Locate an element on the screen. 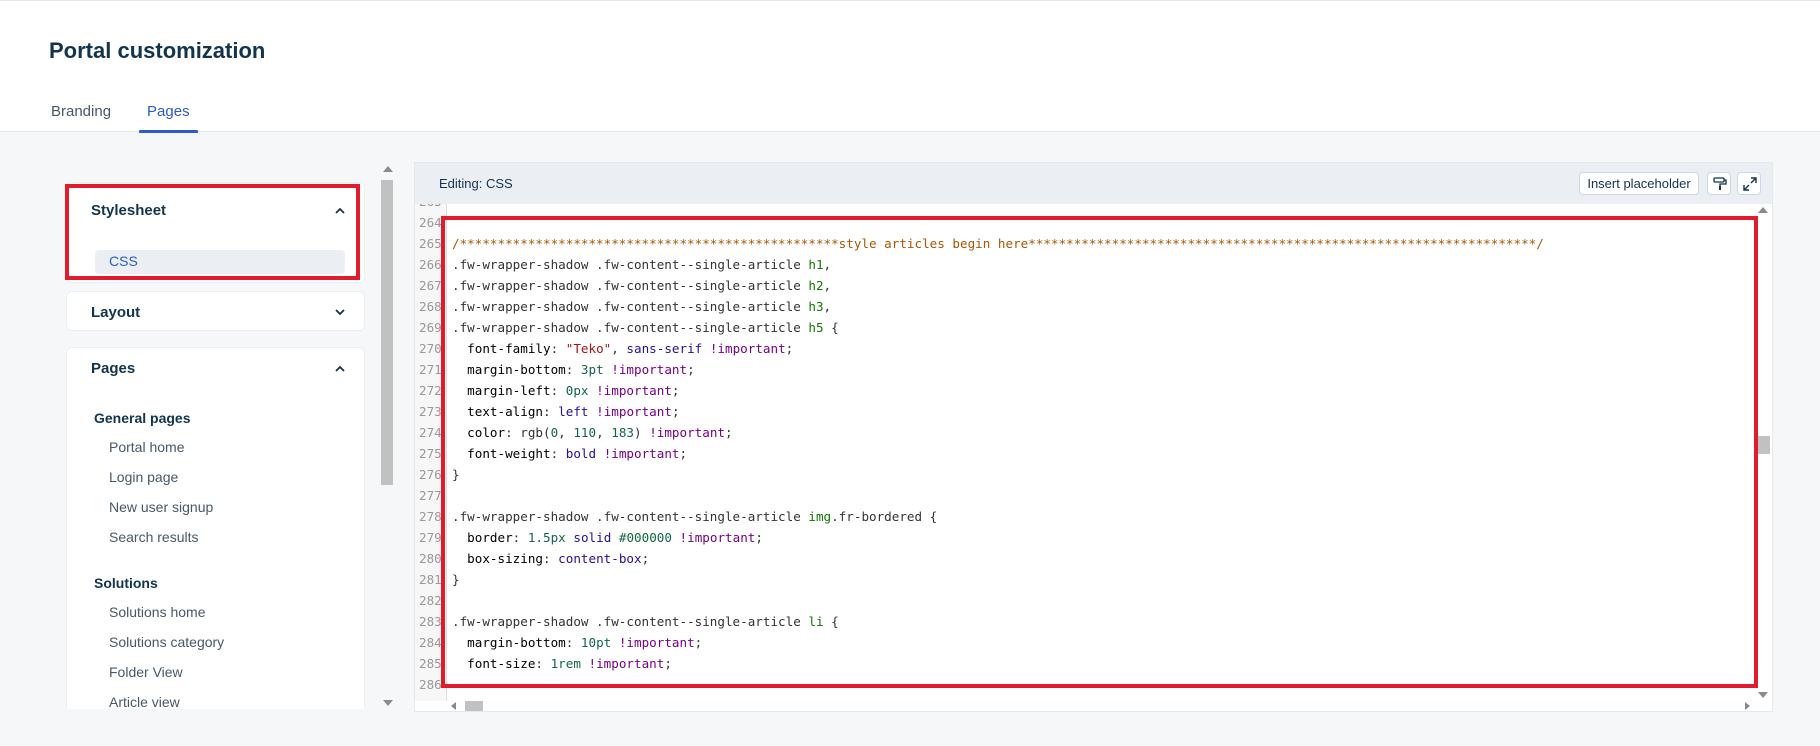 The image size is (1820, 746). sidebar-scrollbar is located at coordinates (385, 436).